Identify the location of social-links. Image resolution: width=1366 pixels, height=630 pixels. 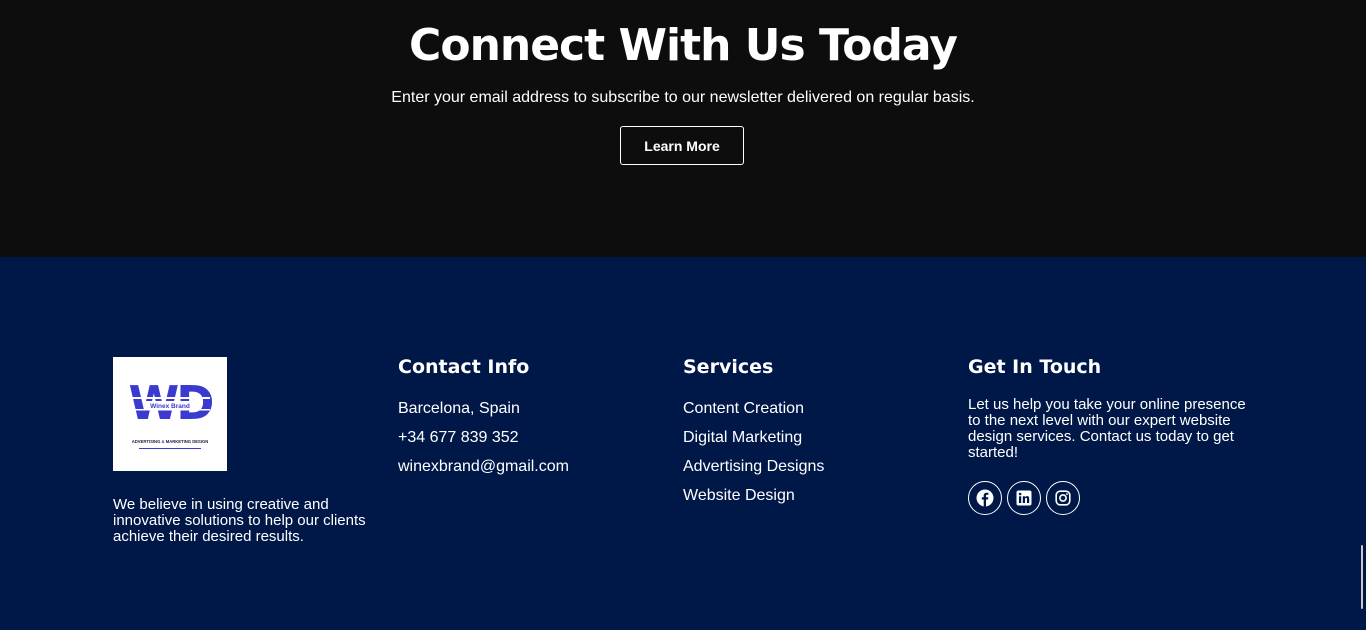
(1024, 498).